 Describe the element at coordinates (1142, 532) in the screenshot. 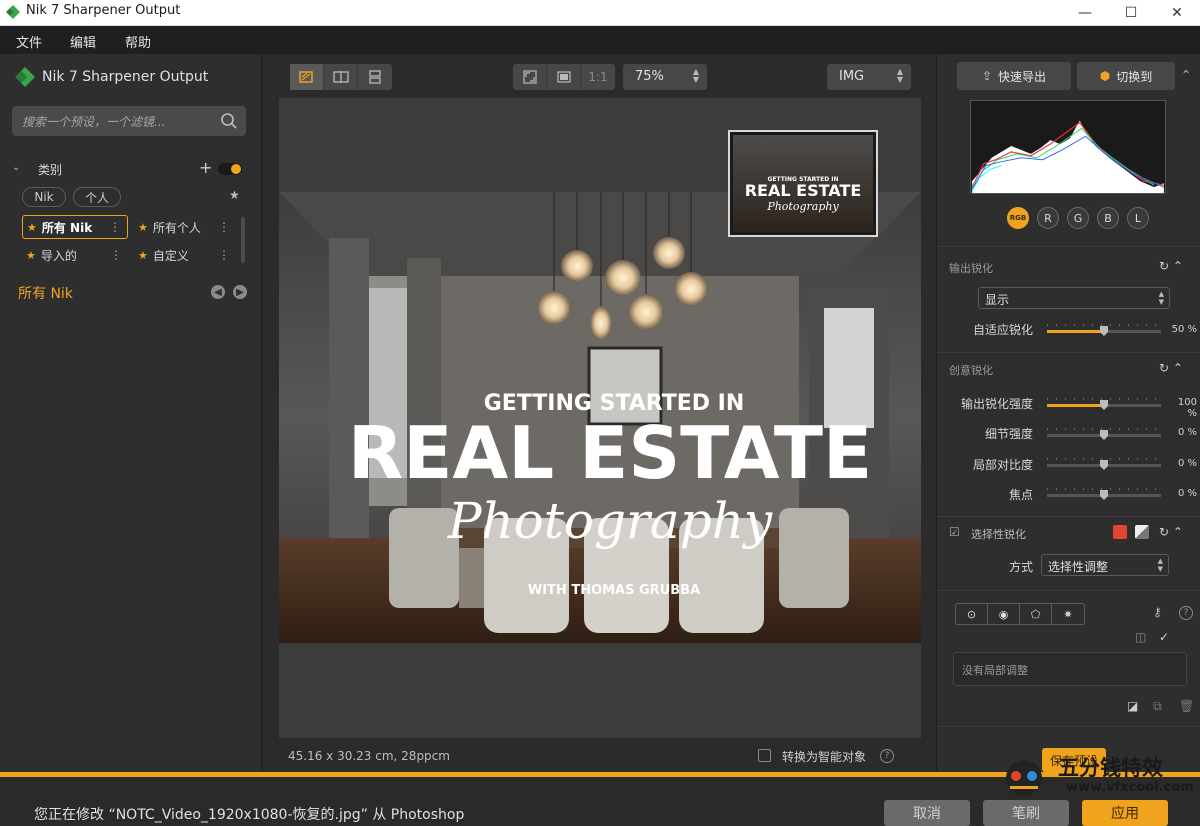

I see `mask-toggle-icon` at that location.